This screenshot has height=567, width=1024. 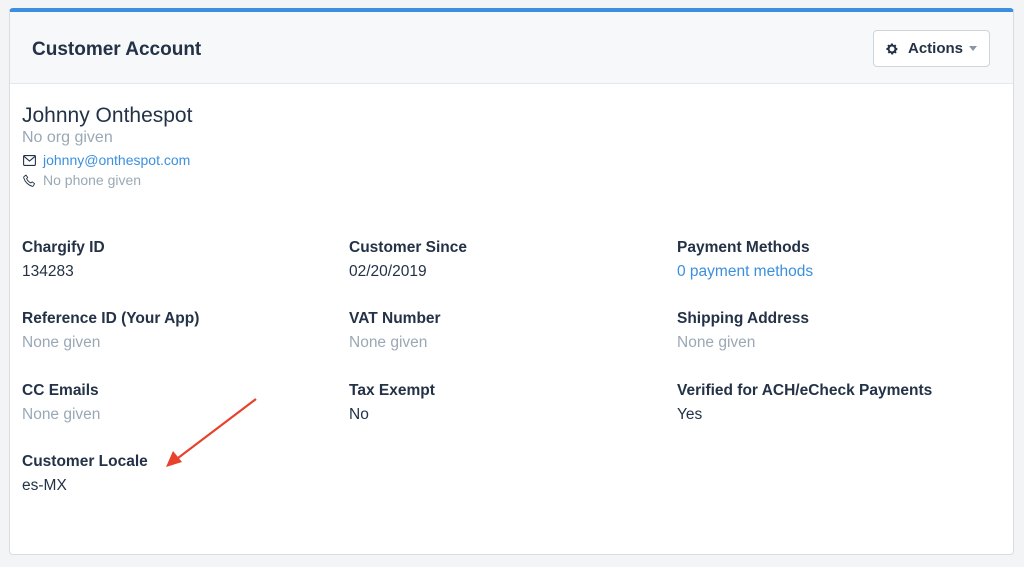 What do you see at coordinates (395, 331) in the screenshot?
I see `field-vat-number: VAT Number None given` at bounding box center [395, 331].